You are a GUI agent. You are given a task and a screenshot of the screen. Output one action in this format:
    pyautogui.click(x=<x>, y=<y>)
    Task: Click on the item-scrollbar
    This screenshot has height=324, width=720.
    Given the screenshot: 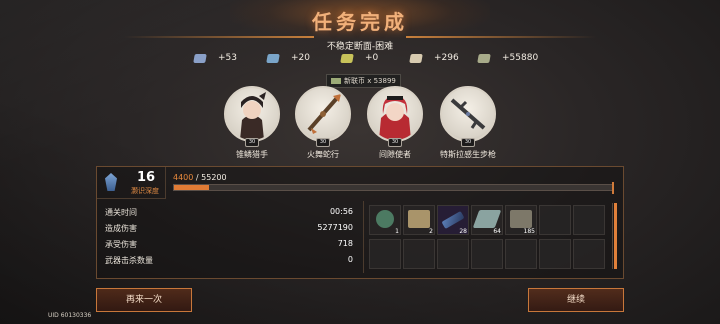 What is the action you would take?
    pyautogui.click(x=615, y=236)
    